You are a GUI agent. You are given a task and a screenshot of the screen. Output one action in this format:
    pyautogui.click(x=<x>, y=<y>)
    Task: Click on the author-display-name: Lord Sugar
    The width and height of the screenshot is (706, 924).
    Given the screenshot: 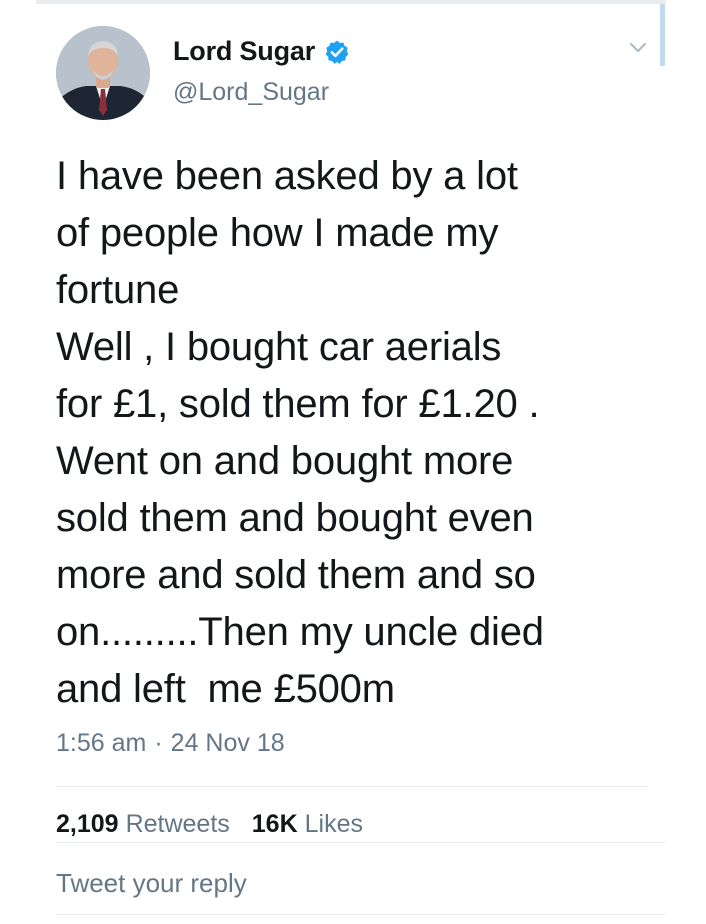 What is the action you would take?
    pyautogui.click(x=244, y=51)
    